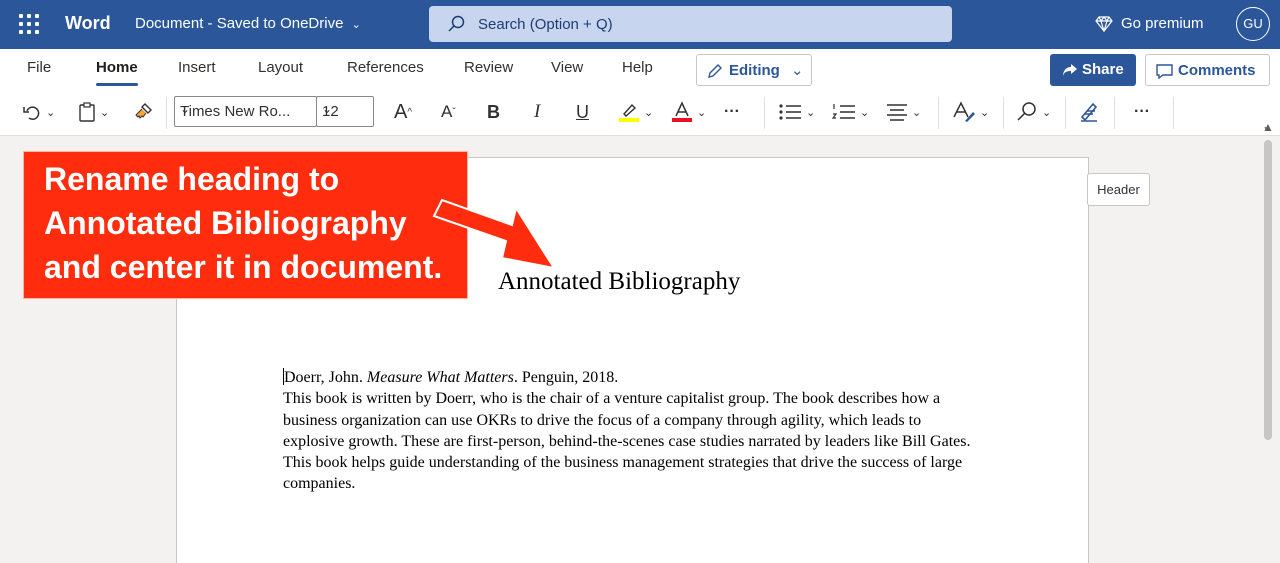 The width and height of the screenshot is (1280, 563). I want to click on bold-button: B, so click(493, 112).